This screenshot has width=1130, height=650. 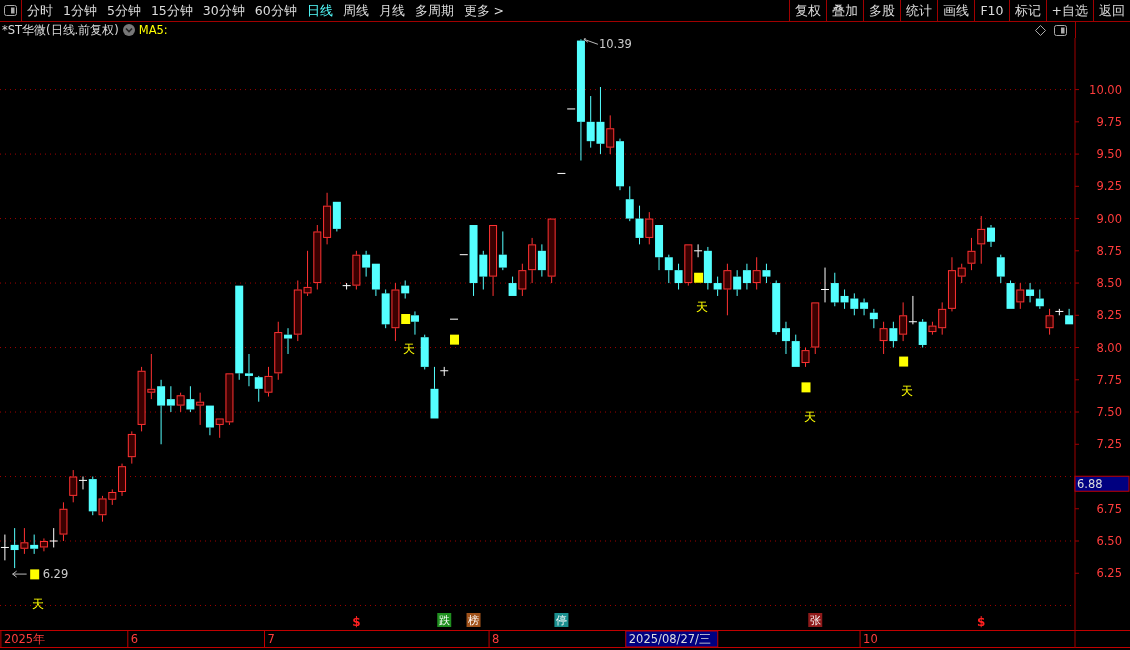 I want to click on period-tab: 月线, so click(x=391, y=10).